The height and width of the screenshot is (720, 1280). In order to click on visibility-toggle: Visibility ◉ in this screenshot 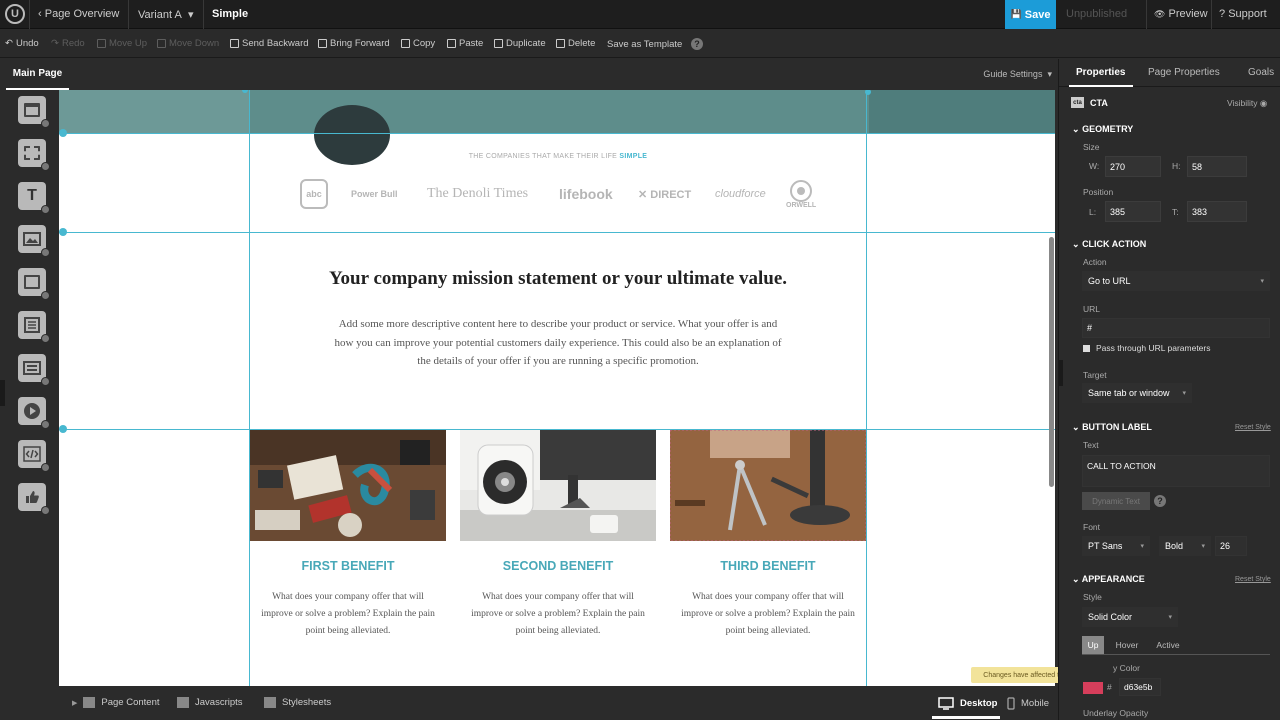, I will do `click(1247, 103)`.